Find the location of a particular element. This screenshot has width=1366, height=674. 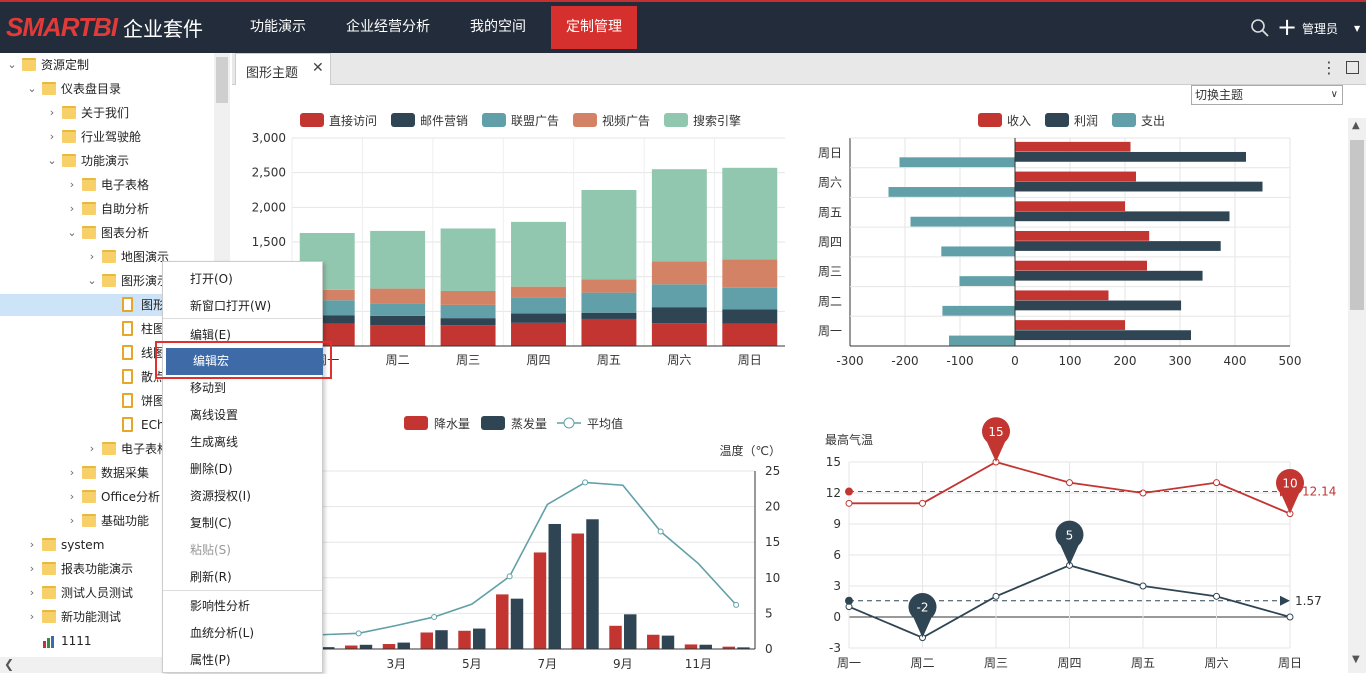

chart-icon is located at coordinates (49, 644).